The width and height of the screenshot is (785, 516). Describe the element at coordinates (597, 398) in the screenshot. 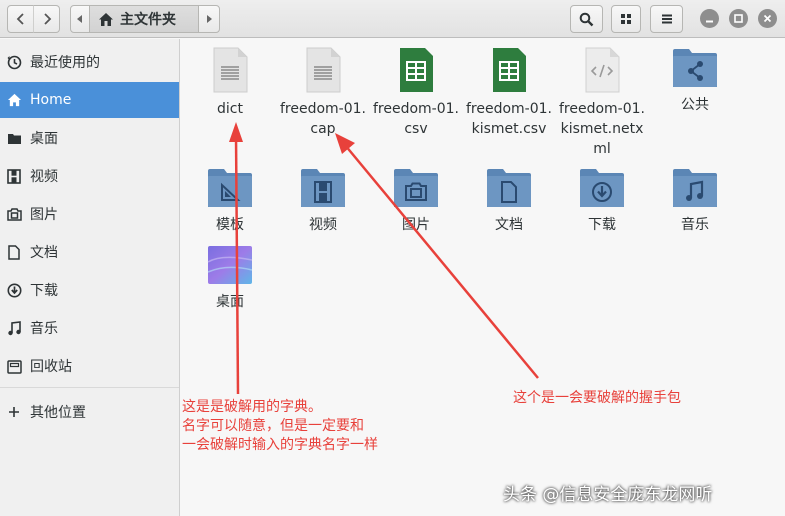

I see `annotation-handshake: 这个是一会要破解的握手包` at that location.